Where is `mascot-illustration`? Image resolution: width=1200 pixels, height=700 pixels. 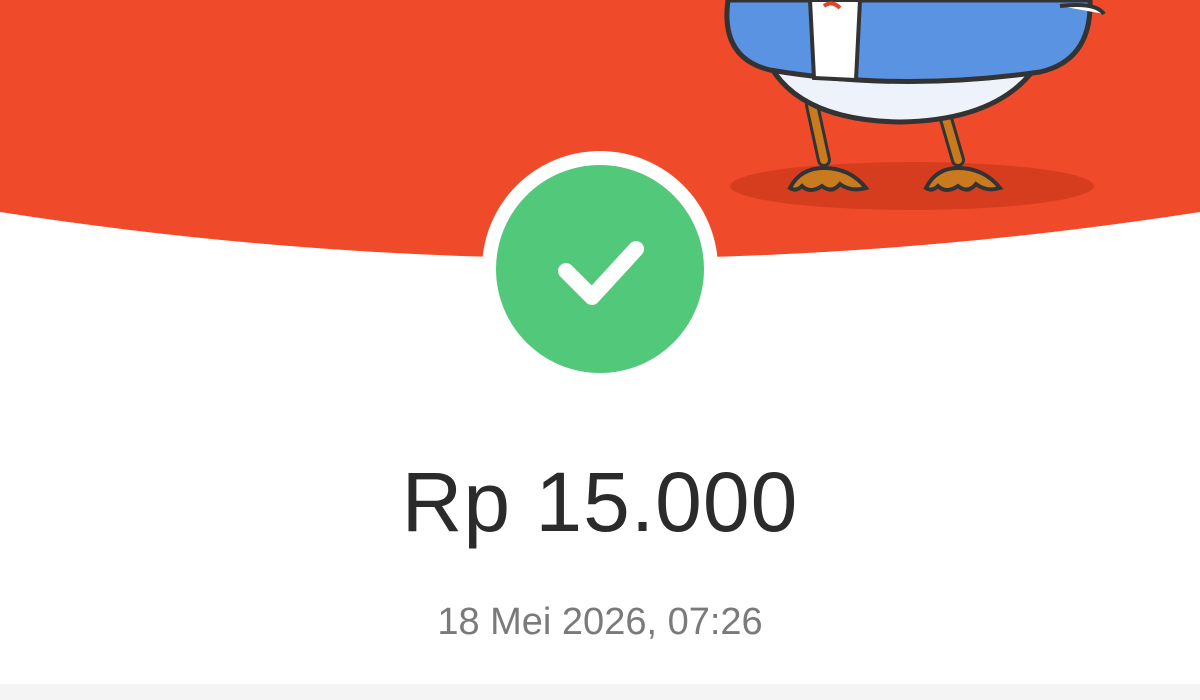
mascot-illustration is located at coordinates (915, 105).